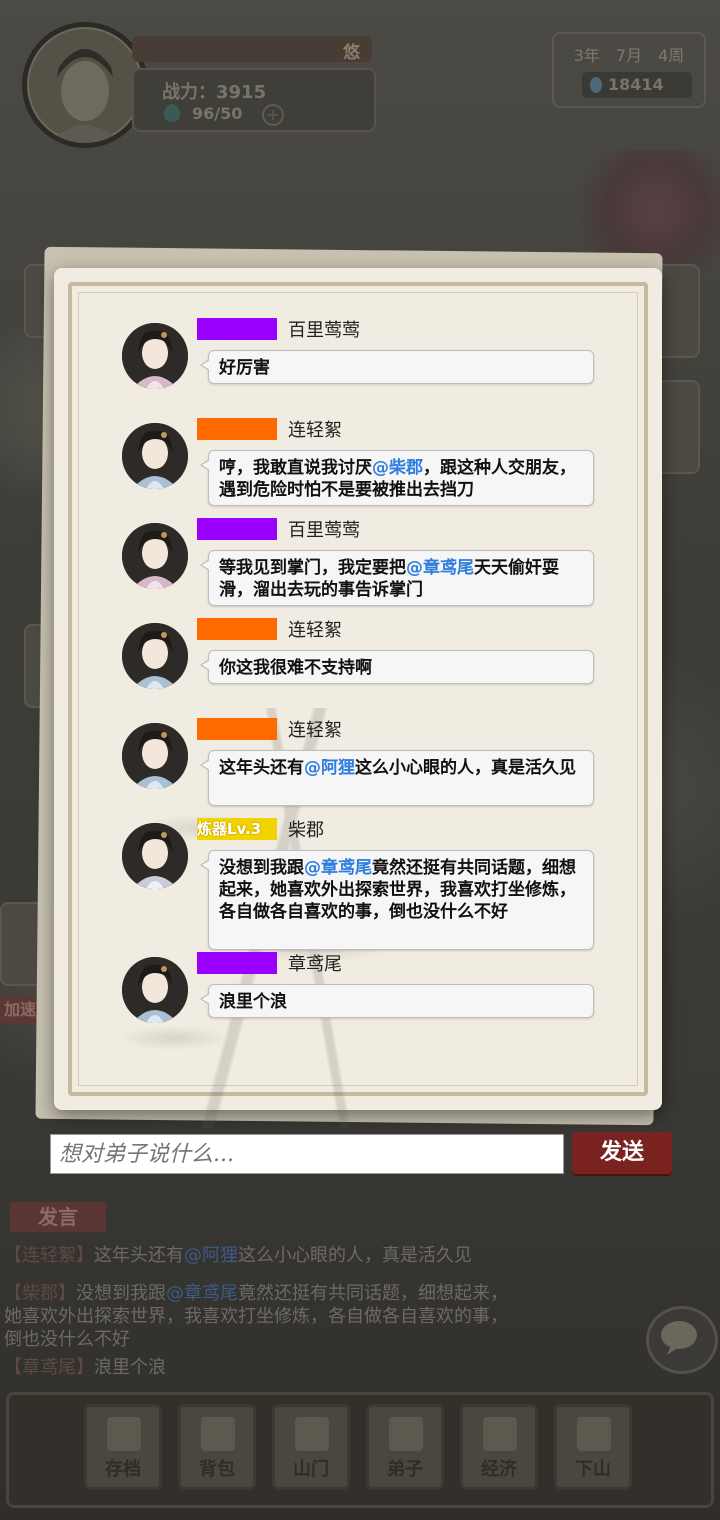 This screenshot has height=1520, width=720. Describe the element at coordinates (500, 1434) in the screenshot. I see `coins-icon` at that location.